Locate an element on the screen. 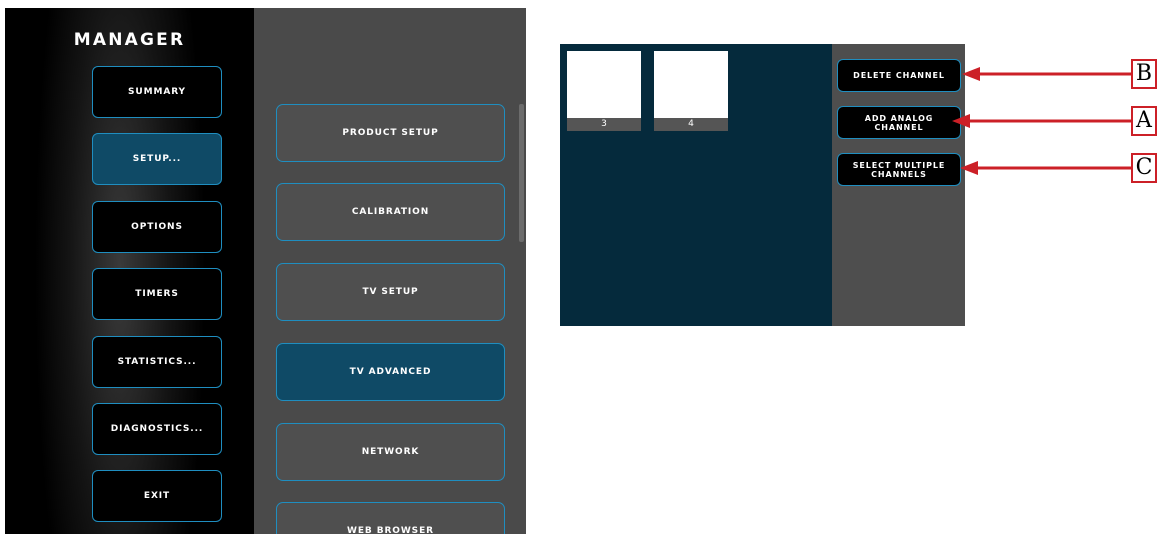  callout-arrow-a is located at coordinates (1041, 121).